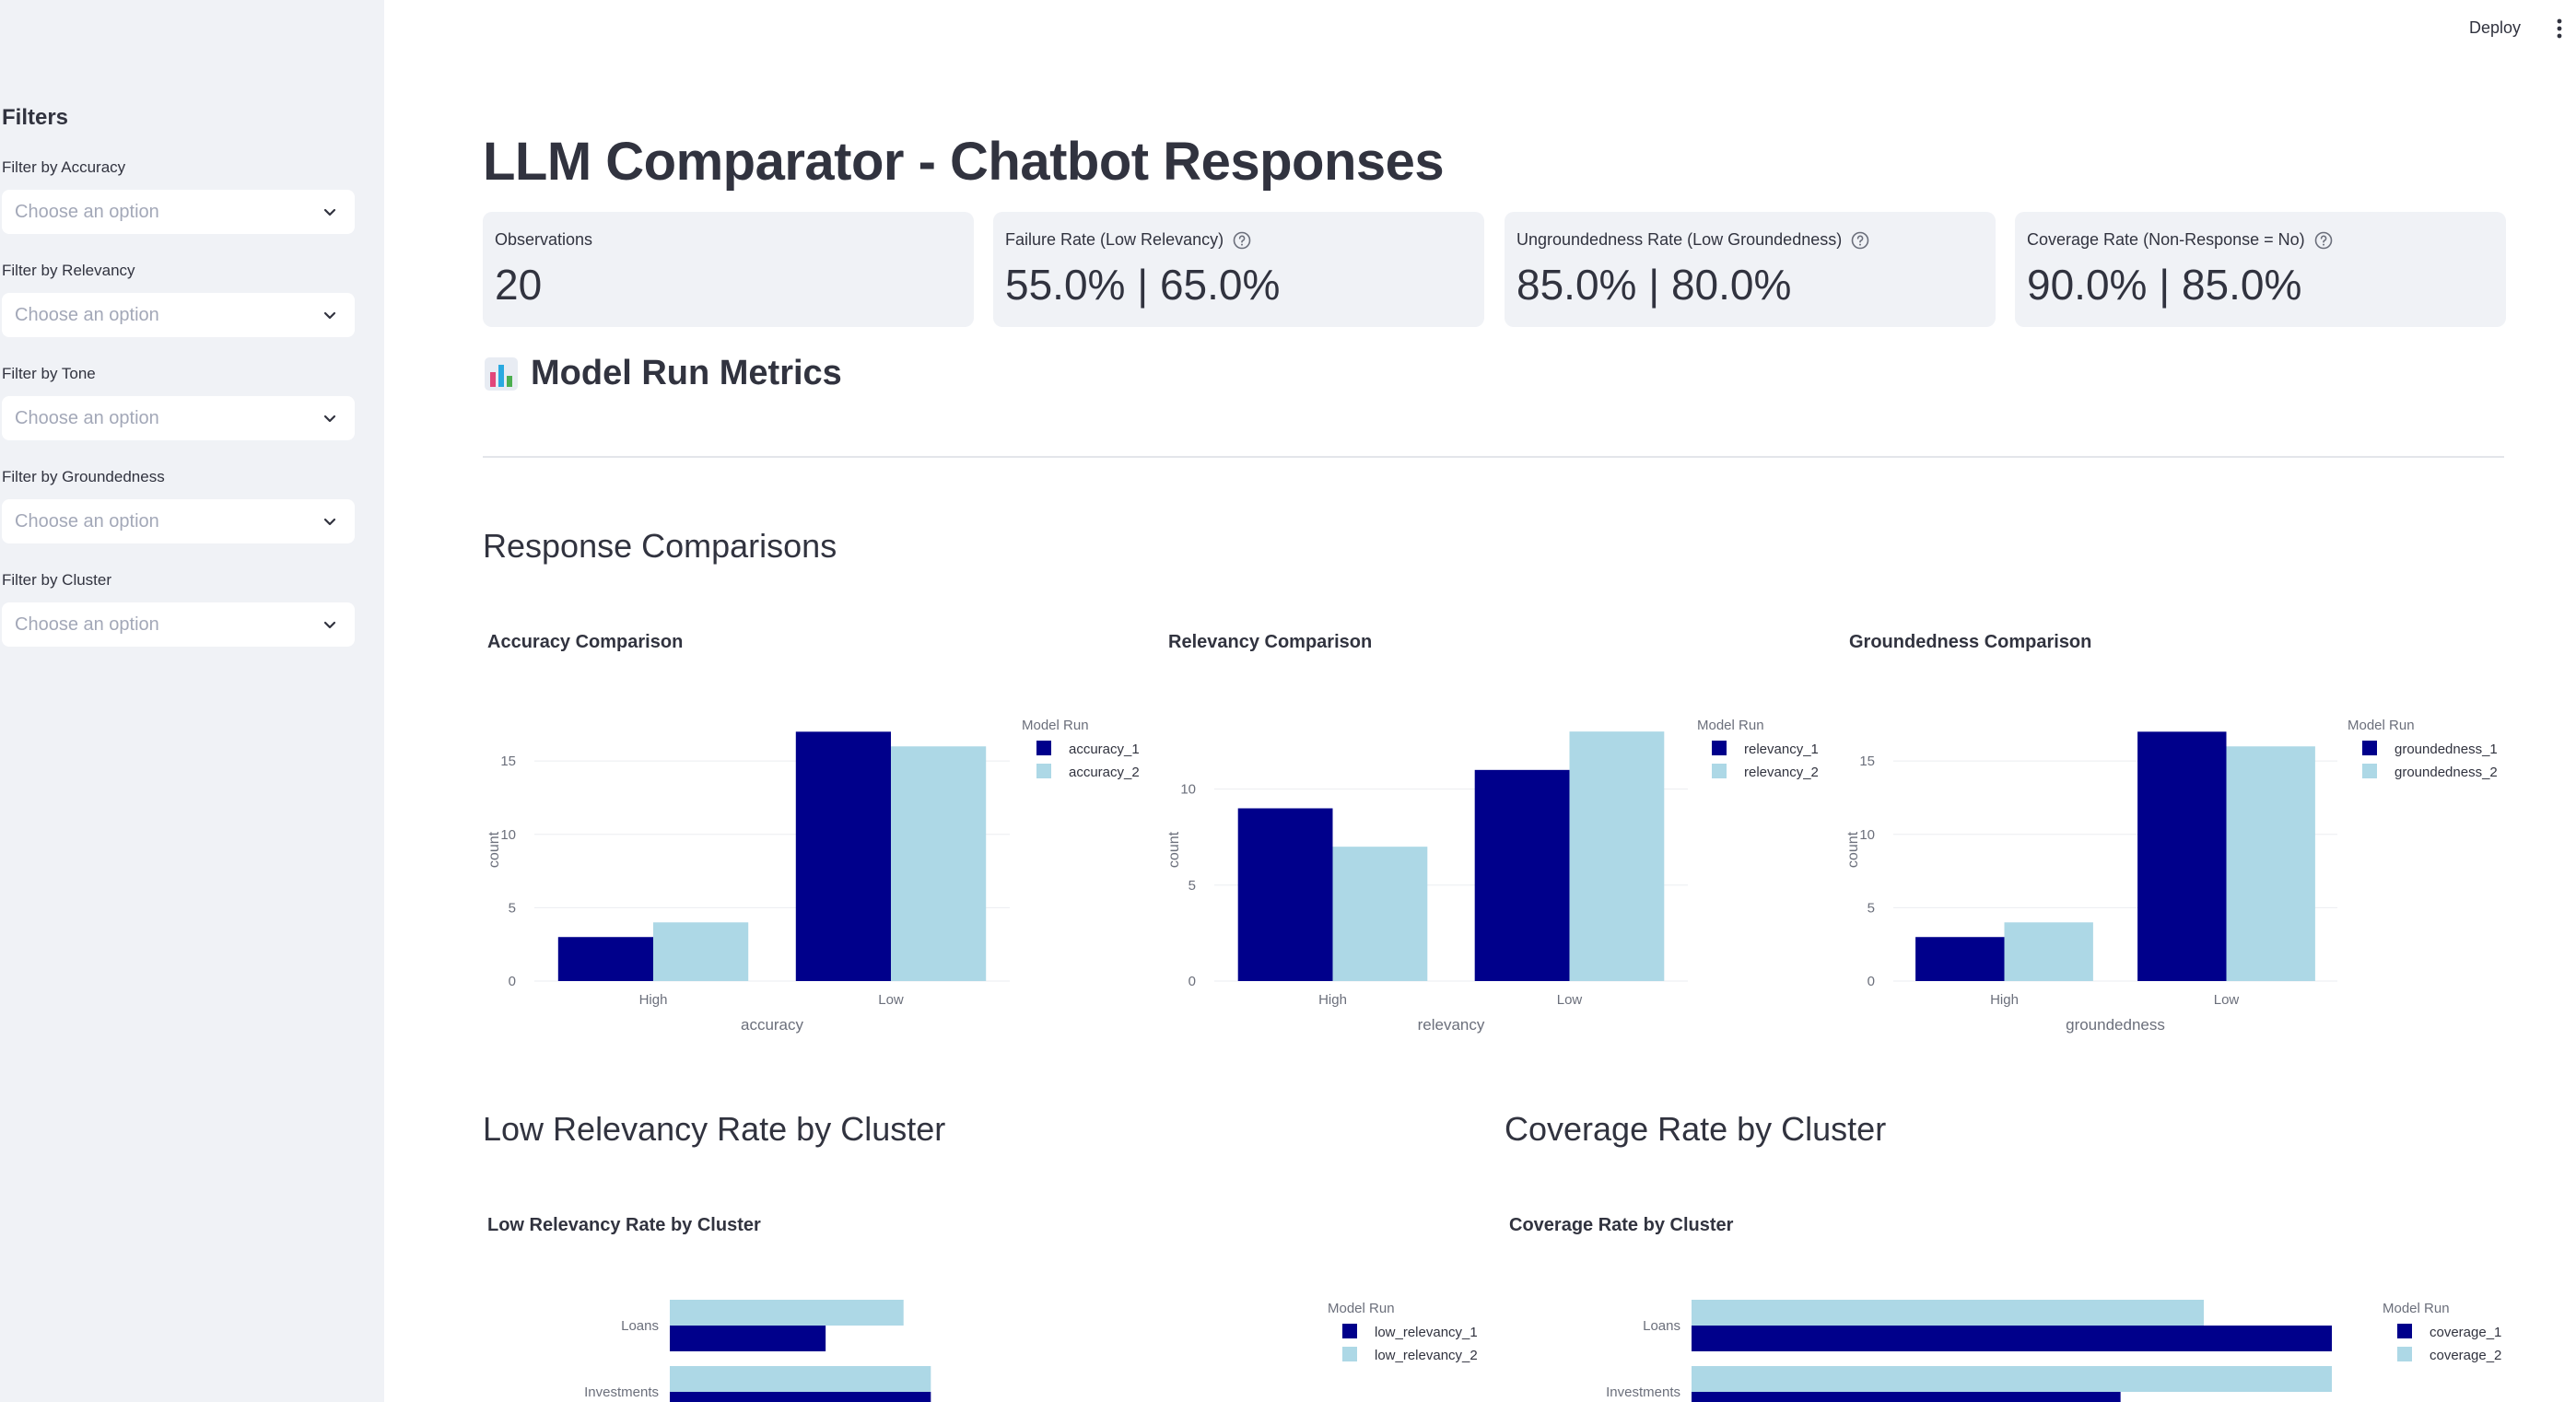 The width and height of the screenshot is (2576, 1402). Describe the element at coordinates (2559, 29) in the screenshot. I see `kebab-menu-icon` at that location.